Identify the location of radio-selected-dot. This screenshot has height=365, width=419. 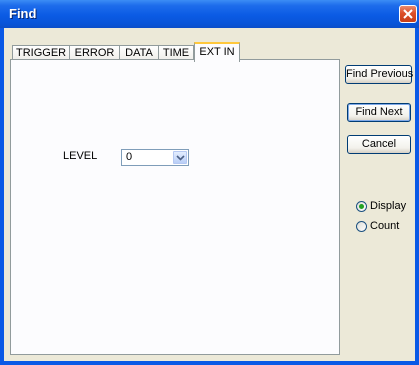
(361, 206).